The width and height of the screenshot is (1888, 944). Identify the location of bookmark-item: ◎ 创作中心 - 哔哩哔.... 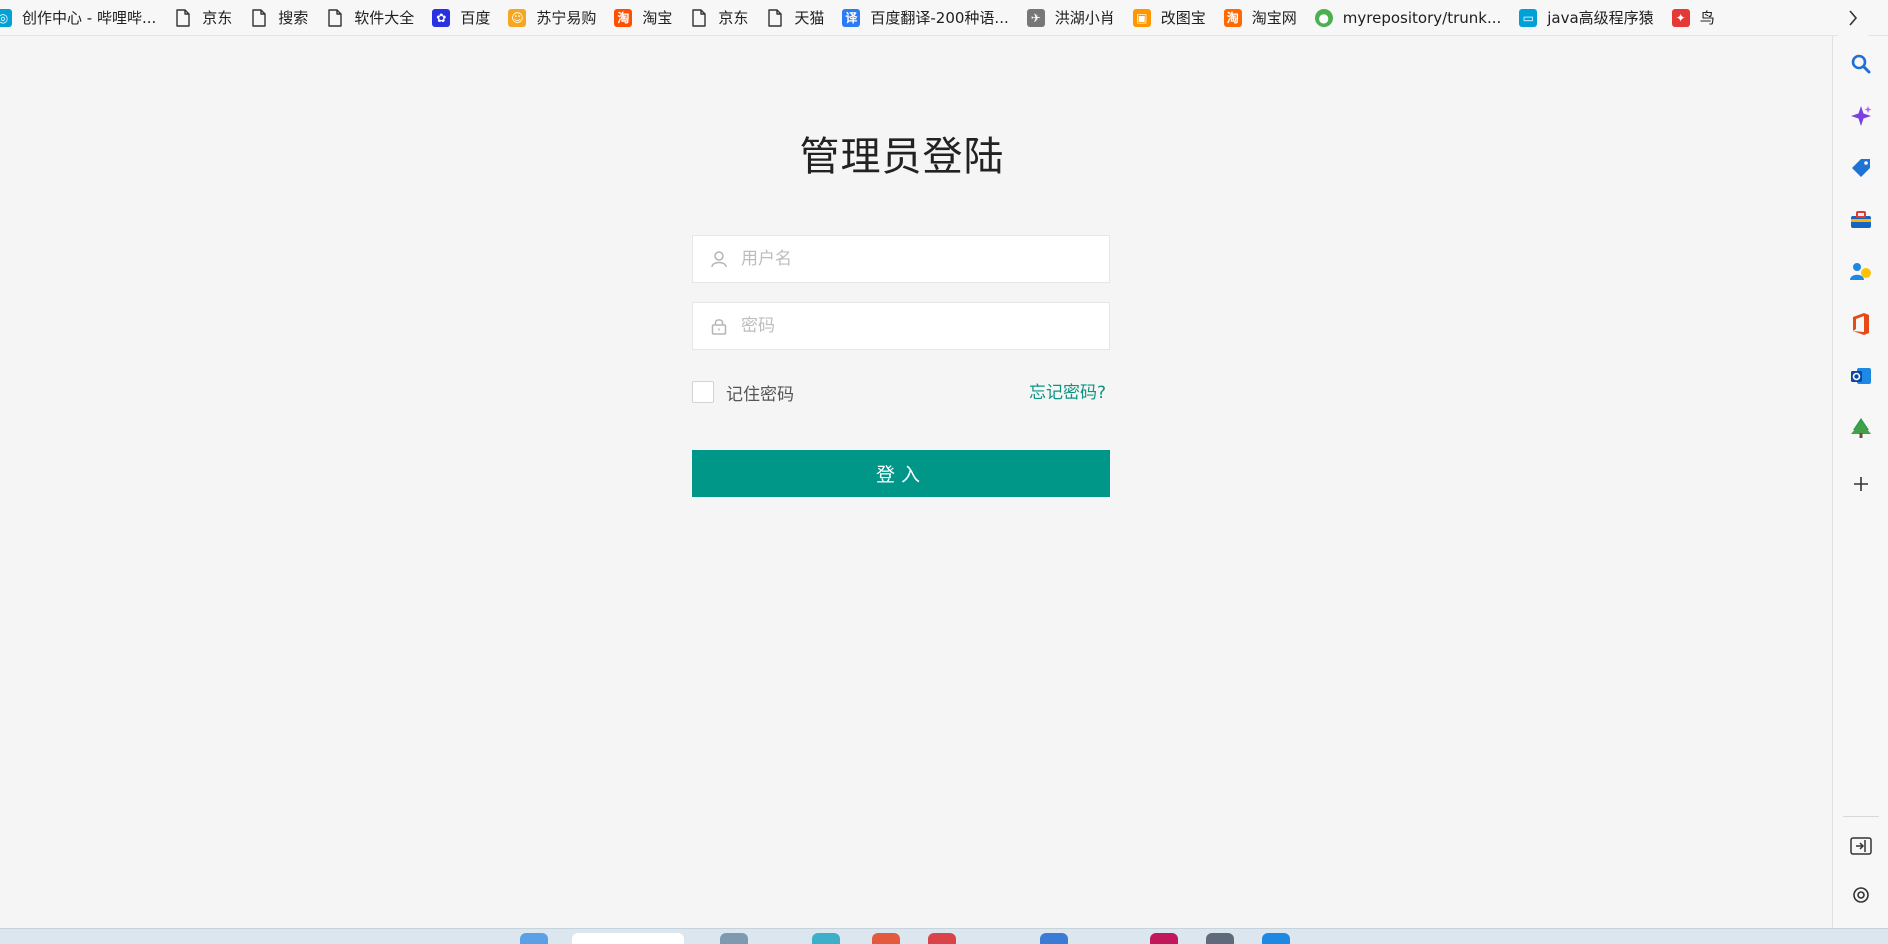
(83, 17).